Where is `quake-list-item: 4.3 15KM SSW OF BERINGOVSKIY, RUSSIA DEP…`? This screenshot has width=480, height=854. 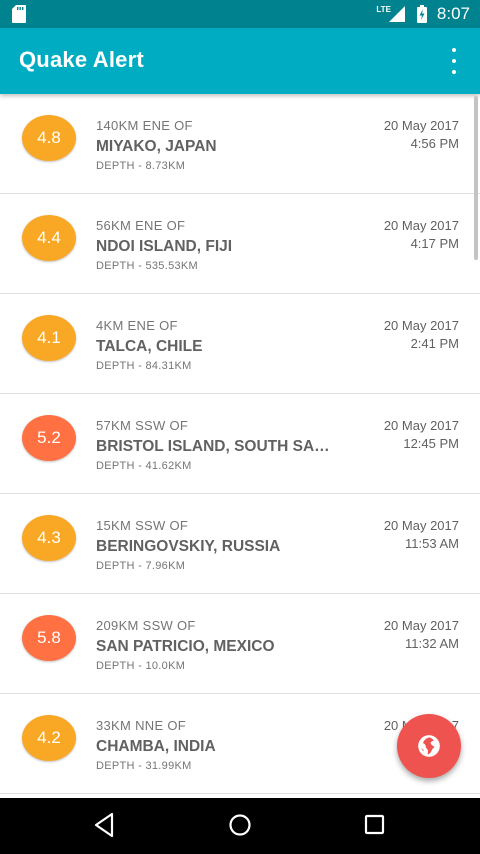
quake-list-item: 4.3 15KM SSW OF BERINGOVSKIY, RUSSIA DEP… is located at coordinates (240, 544).